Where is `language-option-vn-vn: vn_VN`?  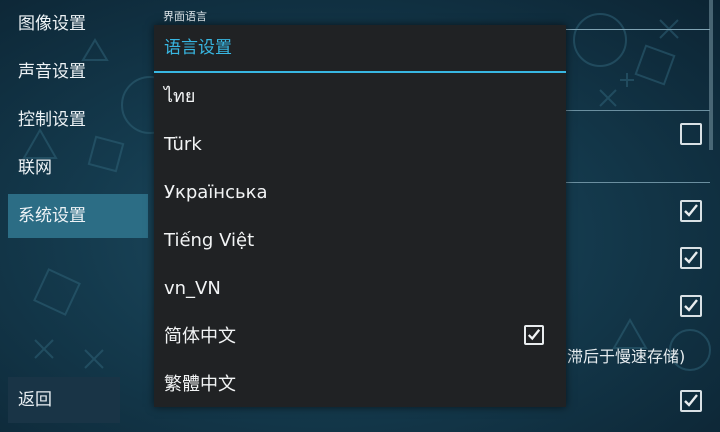
language-option-vn-vn: vn_VN is located at coordinates (360, 289).